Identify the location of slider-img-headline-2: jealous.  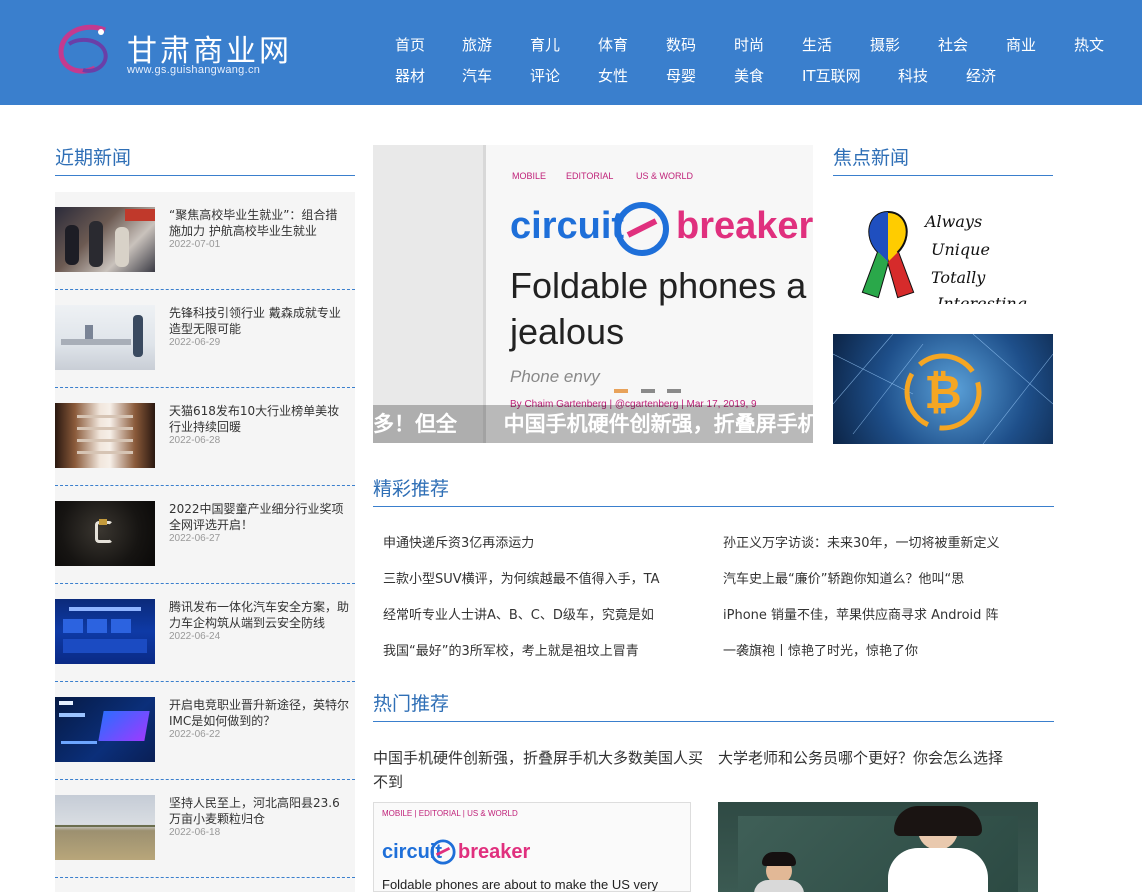
(567, 331).